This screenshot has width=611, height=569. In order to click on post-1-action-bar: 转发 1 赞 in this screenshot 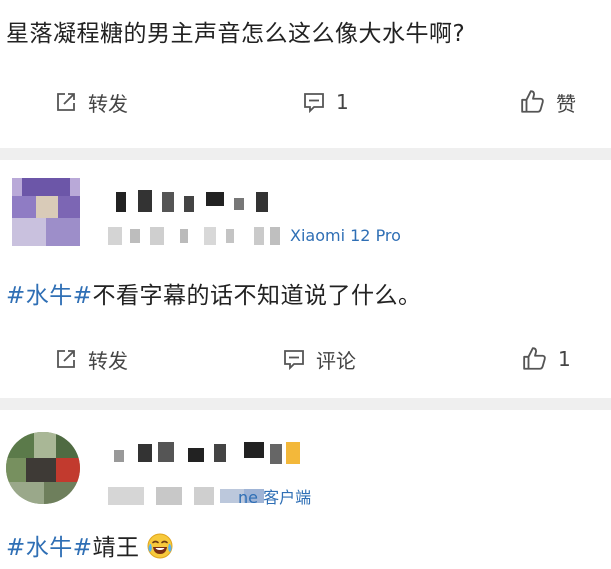, I will do `click(305, 102)`.